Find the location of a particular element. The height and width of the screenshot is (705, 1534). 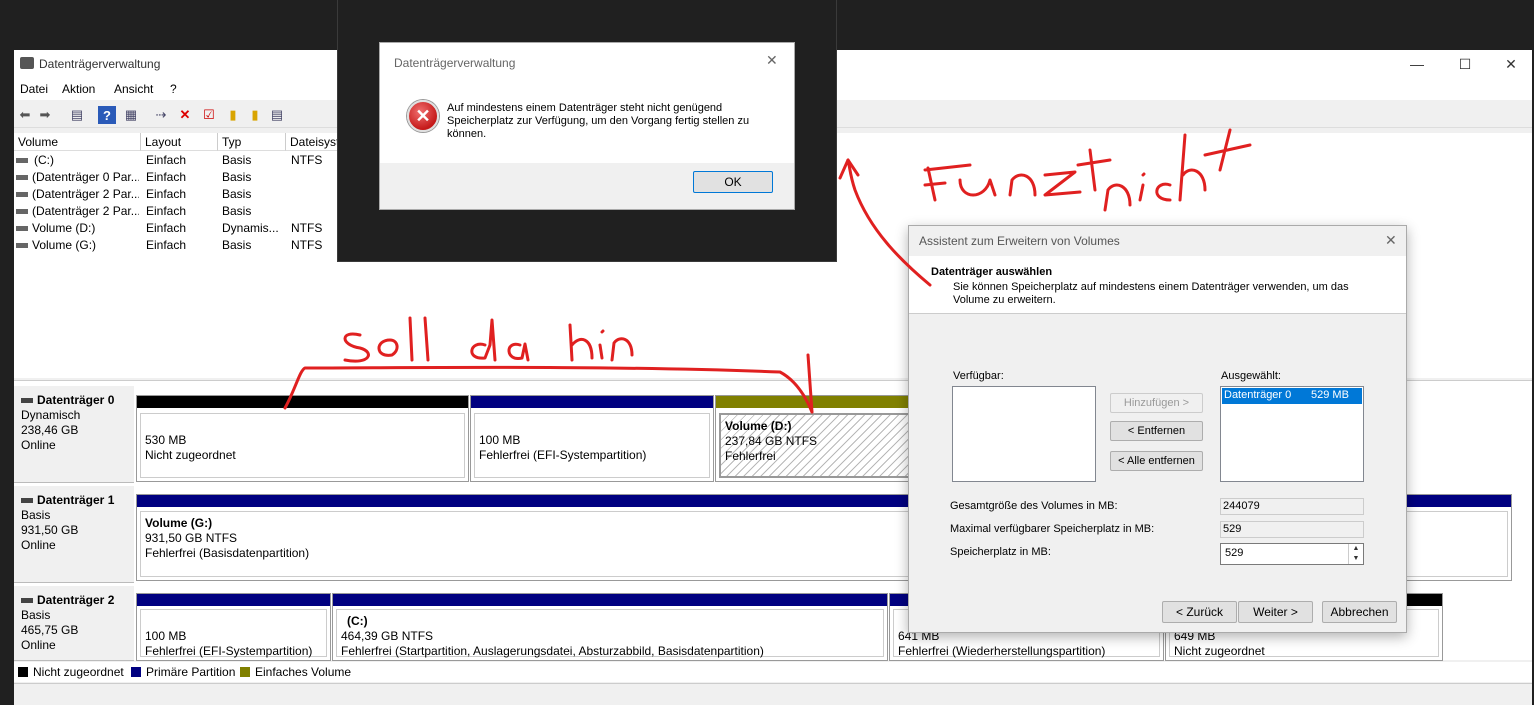

partition-unallocated: 530 MB Nicht zugeordnet is located at coordinates (302, 438).